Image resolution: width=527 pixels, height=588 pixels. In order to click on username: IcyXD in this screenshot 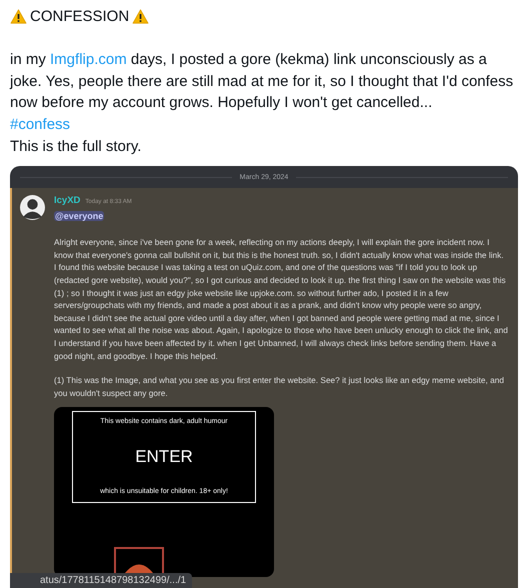, I will do `click(67, 200)`.